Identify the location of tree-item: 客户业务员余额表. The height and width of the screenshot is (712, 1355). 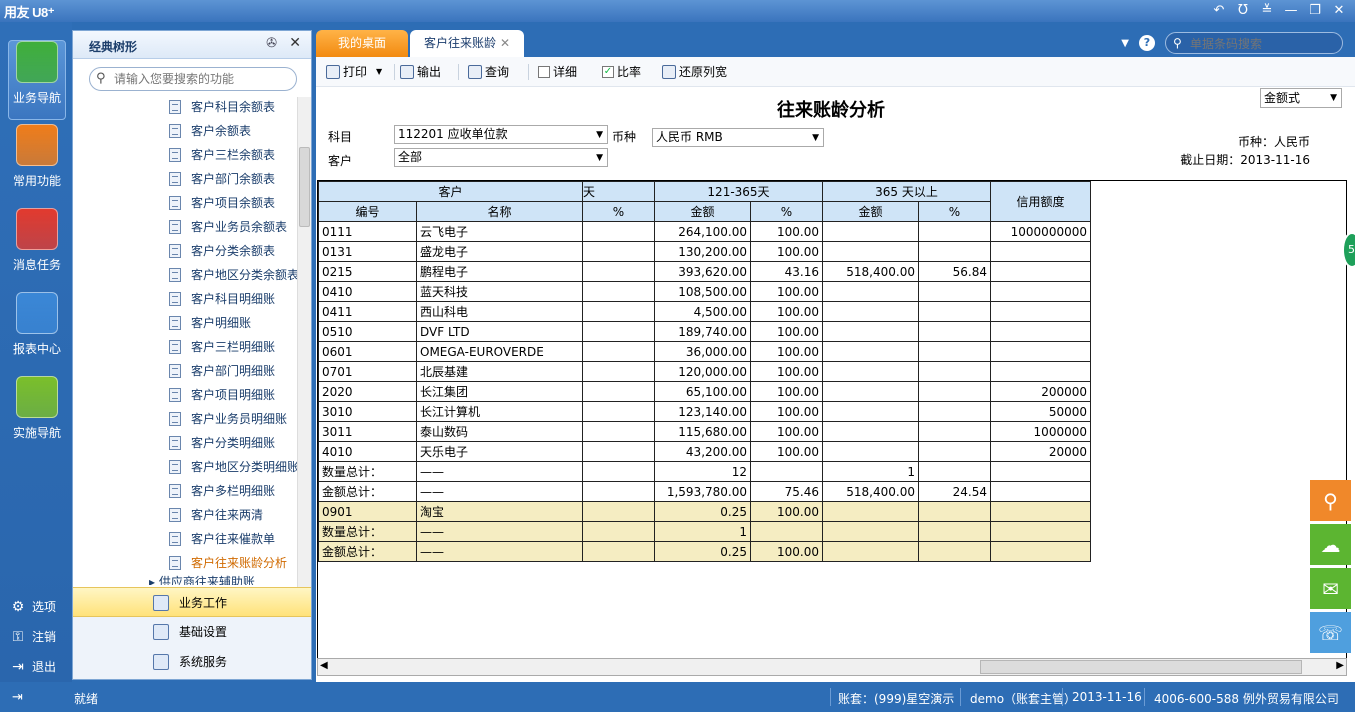
(185, 227).